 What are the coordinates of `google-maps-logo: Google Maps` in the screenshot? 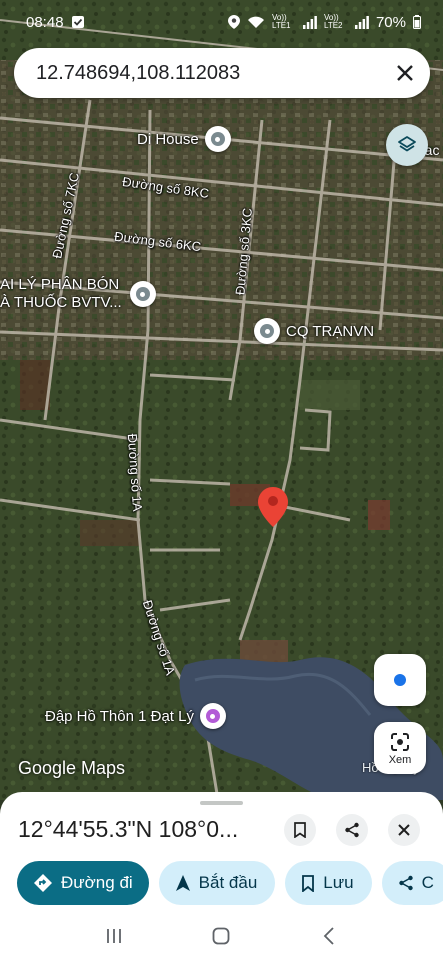 It's located at (72, 768).